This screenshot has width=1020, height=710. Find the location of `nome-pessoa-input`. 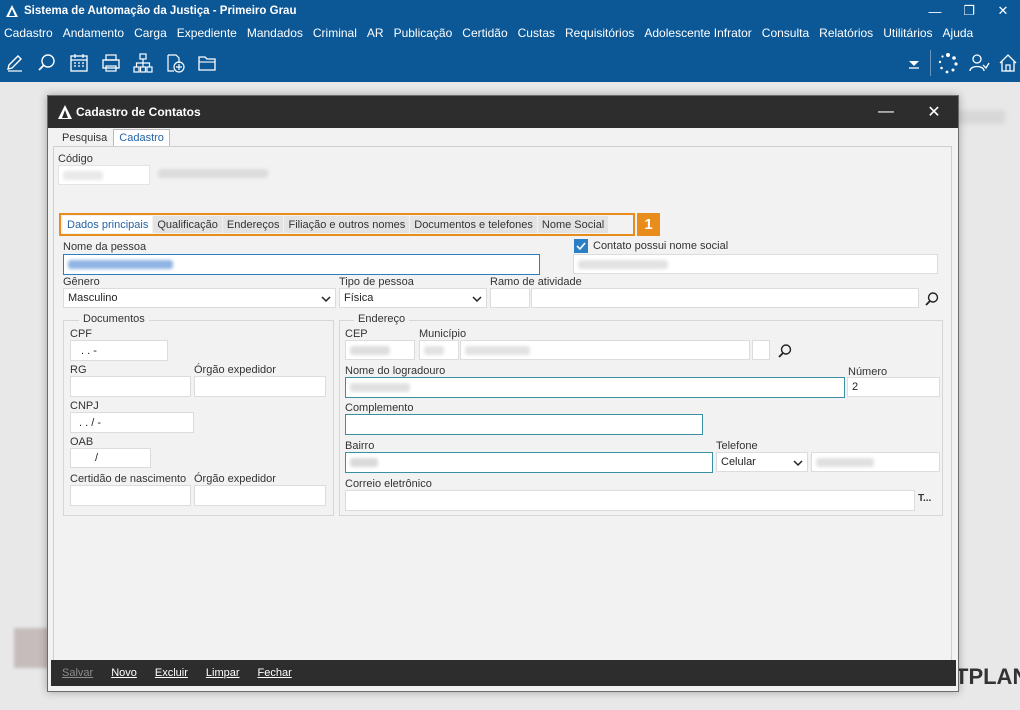

nome-pessoa-input is located at coordinates (301, 264).